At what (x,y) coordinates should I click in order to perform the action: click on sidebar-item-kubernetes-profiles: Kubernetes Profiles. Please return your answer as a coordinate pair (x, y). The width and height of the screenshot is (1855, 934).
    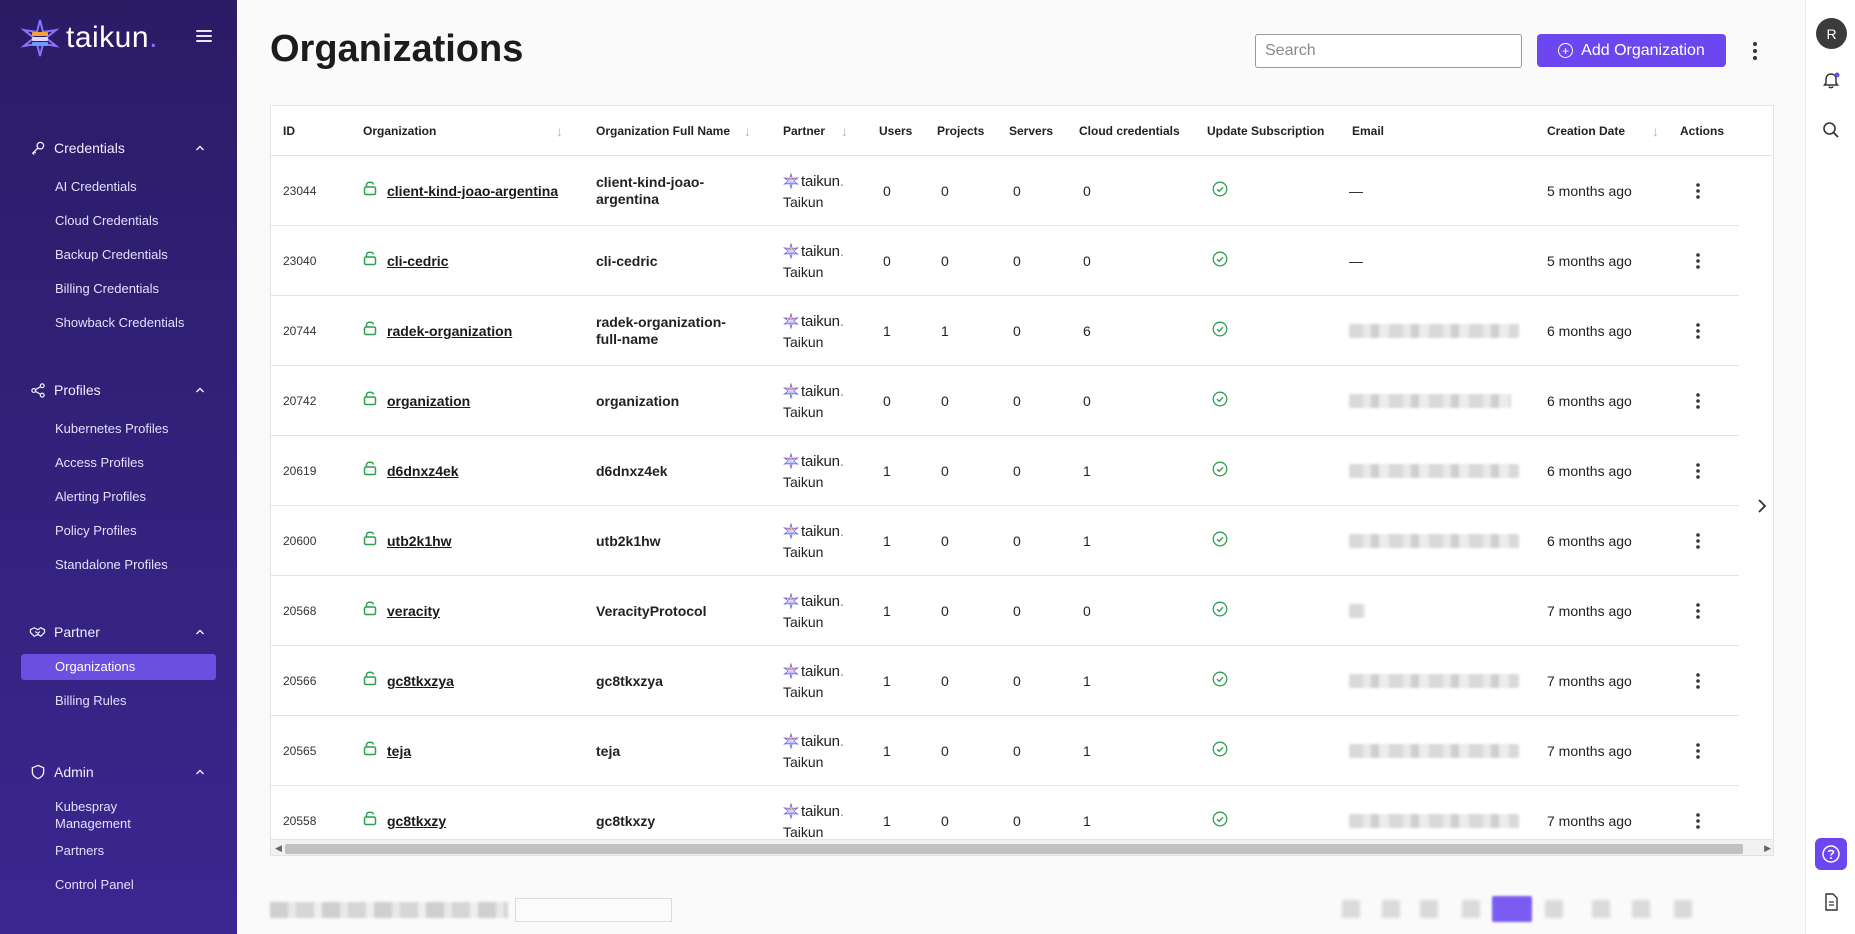
    Looking at the image, I should click on (118, 429).